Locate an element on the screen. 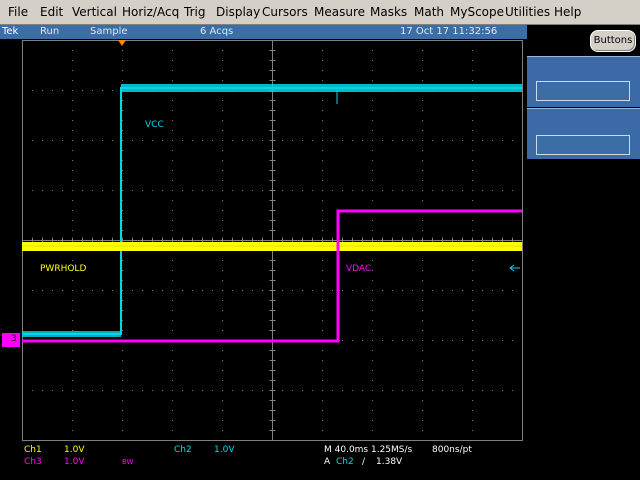 The height and width of the screenshot is (480, 640). trigger-slope-icon: ∕ is located at coordinates (364, 462).